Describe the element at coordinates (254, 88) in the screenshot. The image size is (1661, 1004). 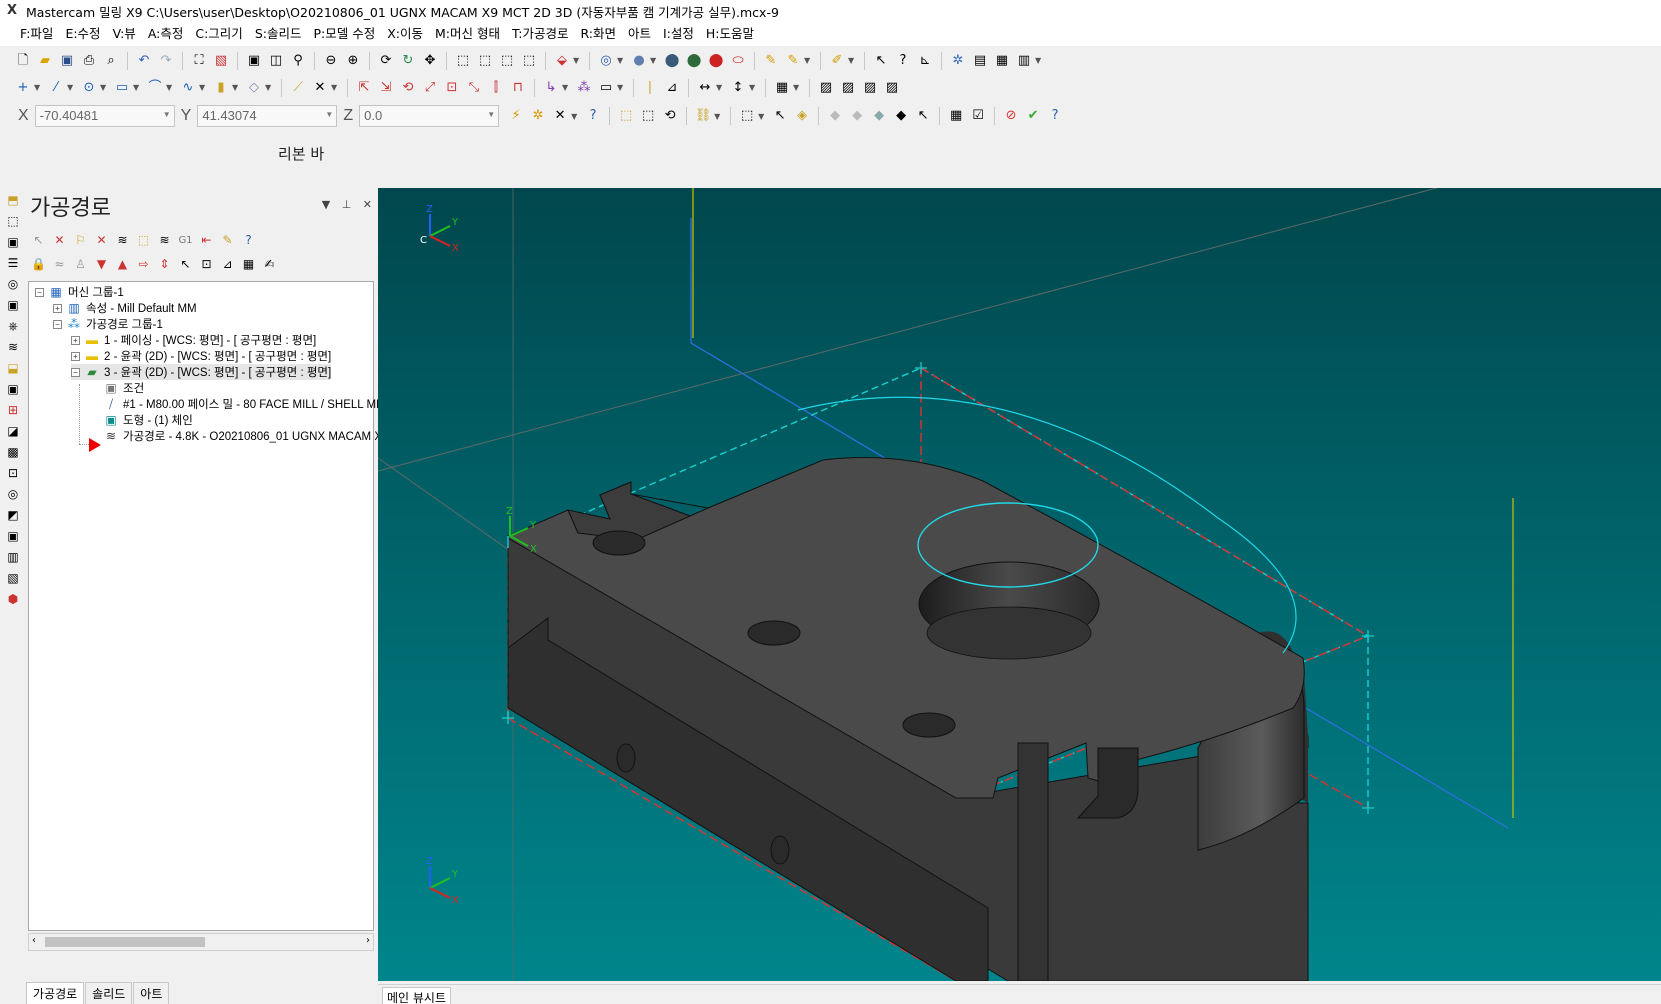
I see `drafting-icon: ◇` at that location.